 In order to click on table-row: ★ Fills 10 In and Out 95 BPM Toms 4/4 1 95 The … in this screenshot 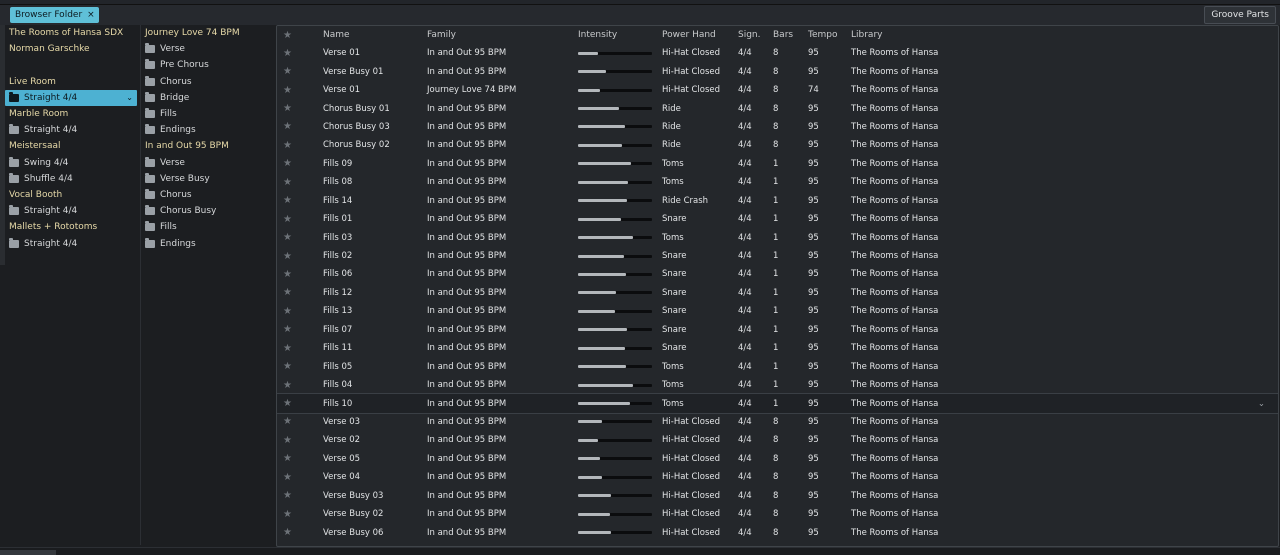, I will do `click(777, 403)`.